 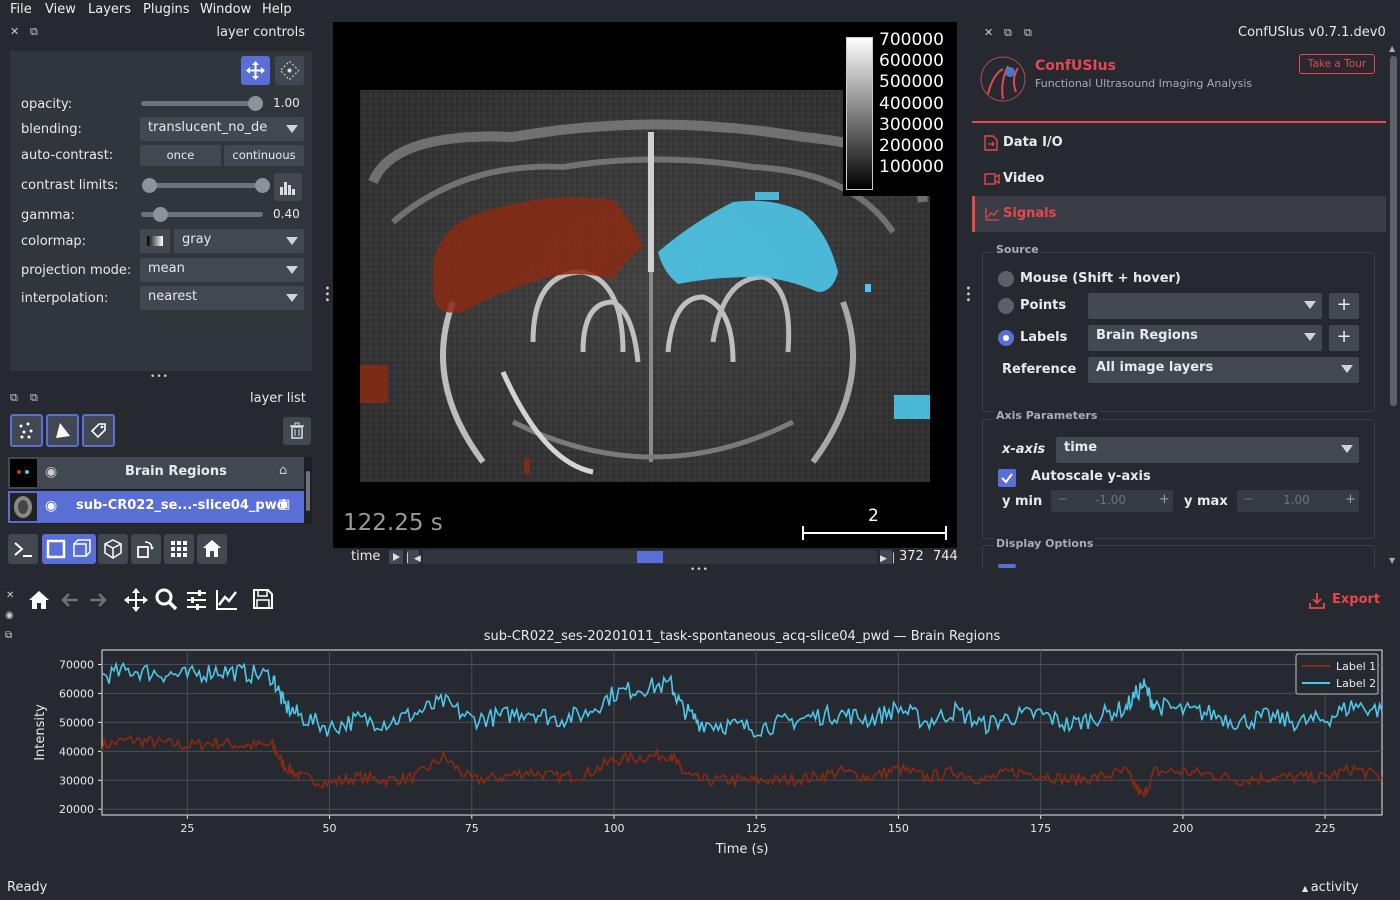 I want to click on opacity-slider, so click(x=201, y=103).